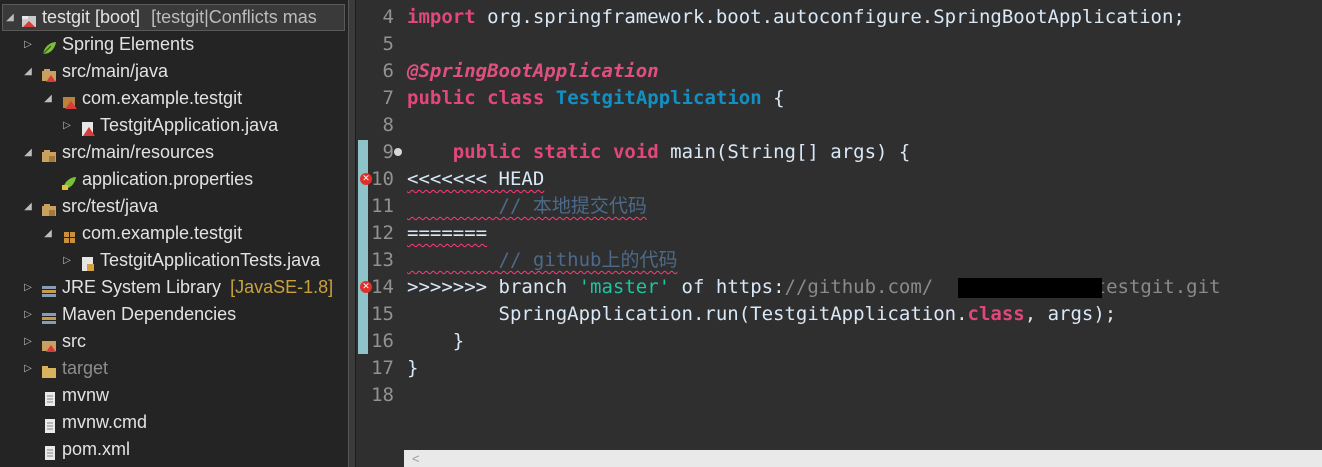 The width and height of the screenshot is (1322, 467). I want to click on project-label: testgit [boot], so click(91, 17).